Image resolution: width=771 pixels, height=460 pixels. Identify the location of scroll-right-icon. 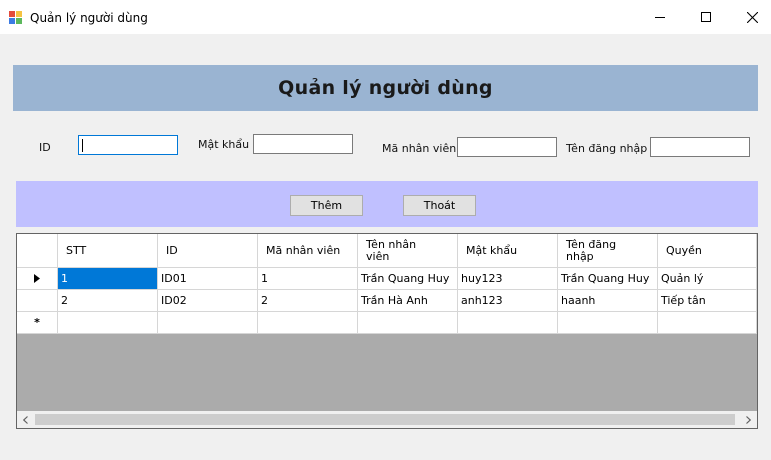
(748, 419).